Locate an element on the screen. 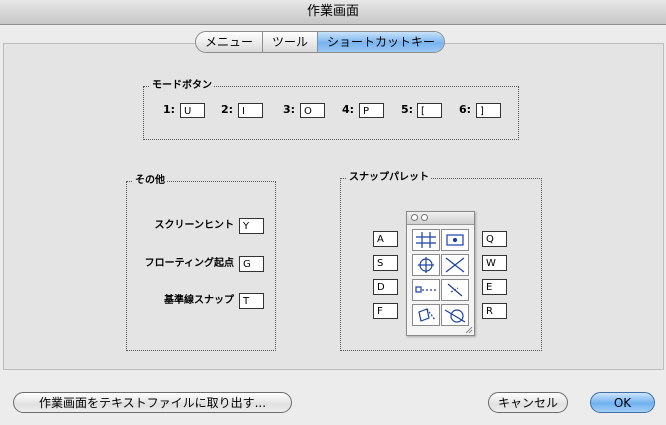 The width and height of the screenshot is (666, 425). snap-key-q-field: Q is located at coordinates (494, 239).